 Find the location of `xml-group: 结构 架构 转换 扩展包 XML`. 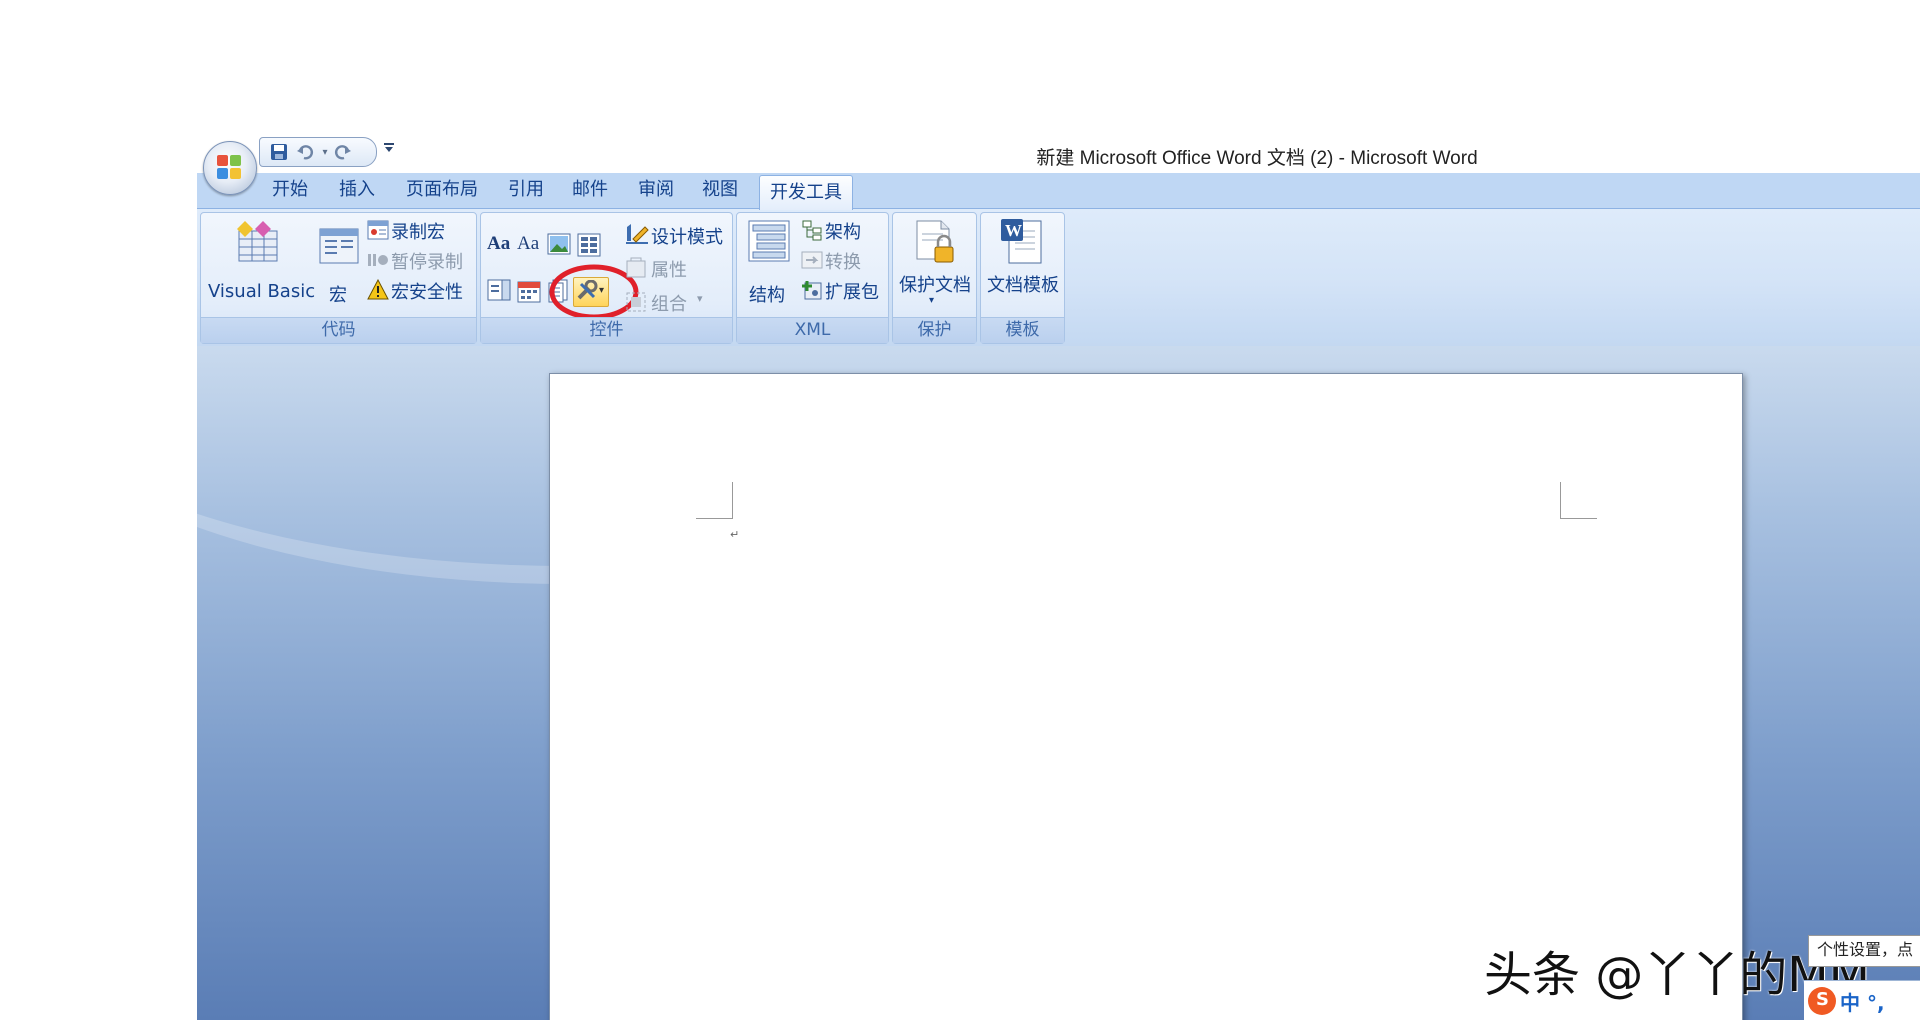

xml-group: 结构 架构 转换 扩展包 XML is located at coordinates (812, 278).